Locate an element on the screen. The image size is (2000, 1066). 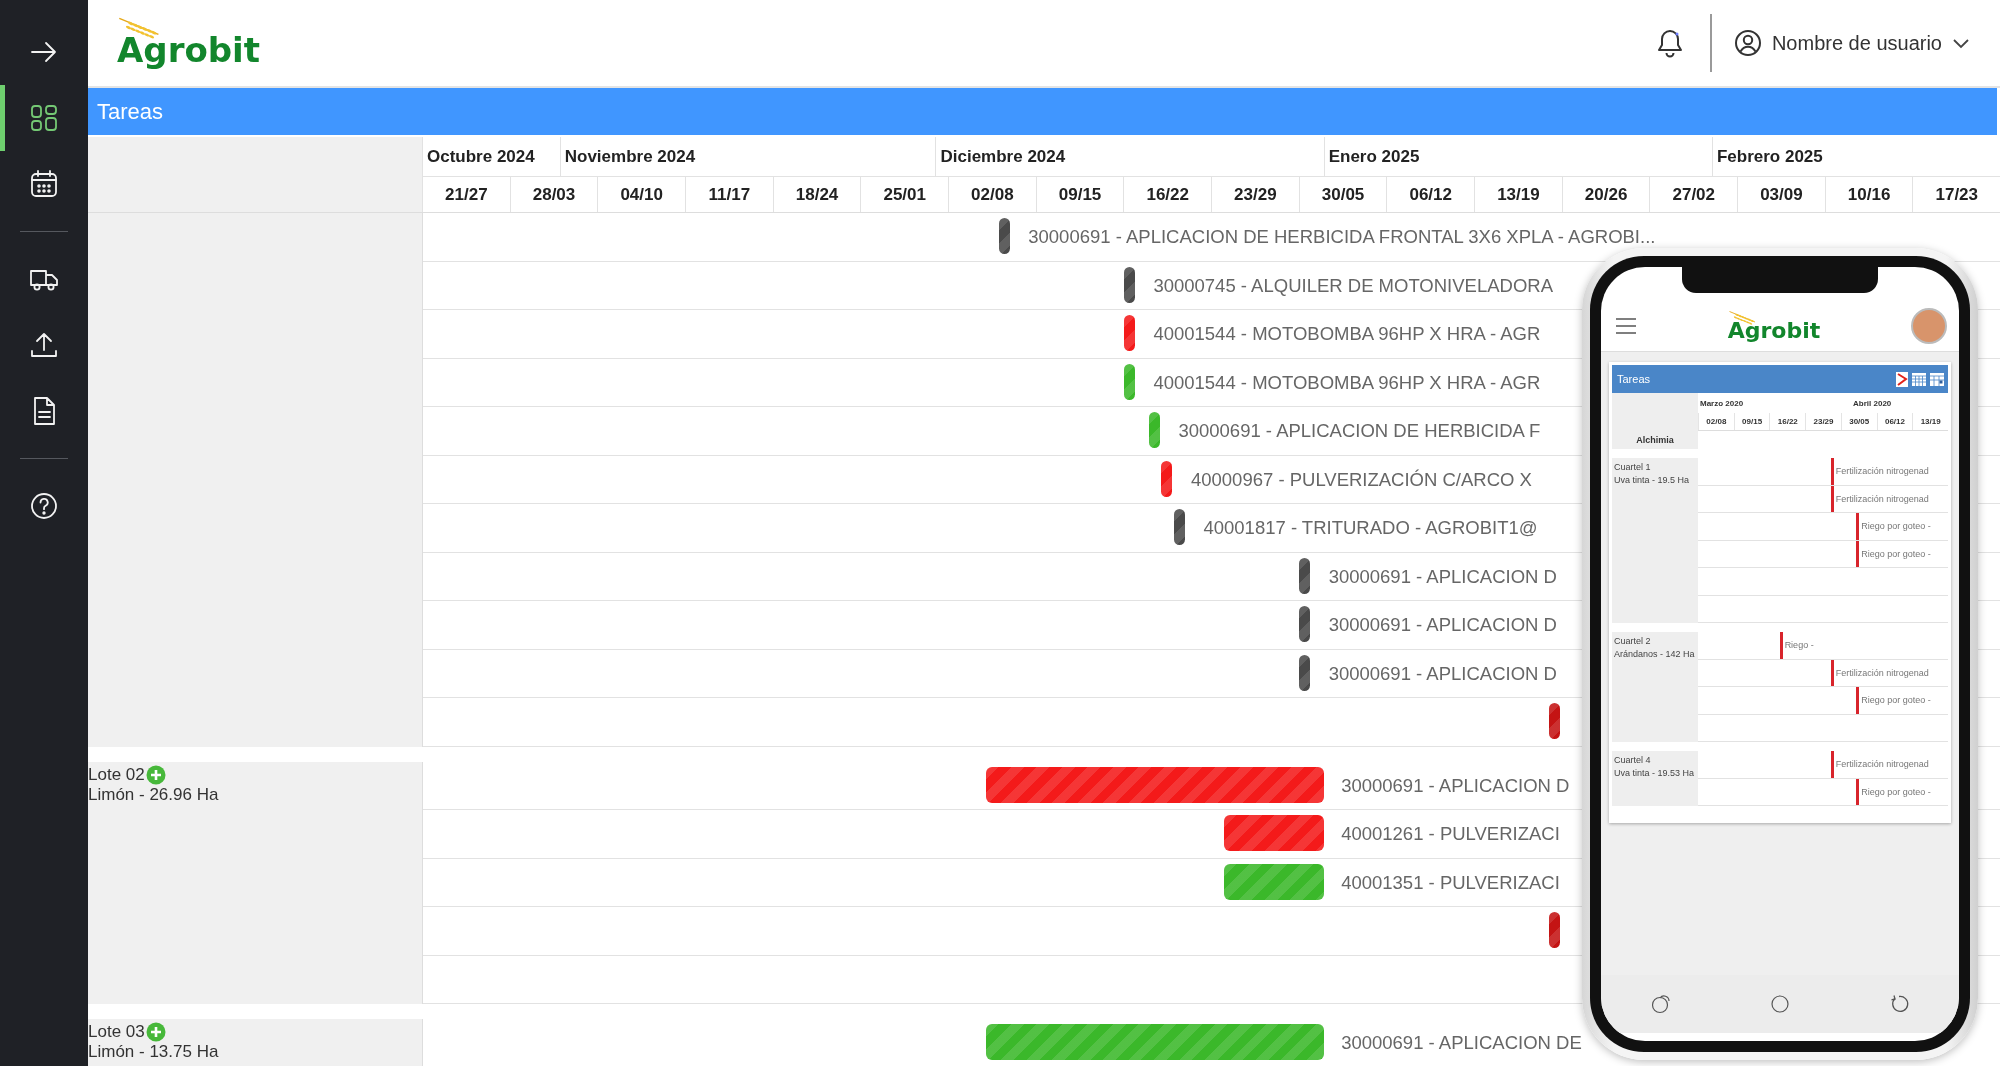
user-icon is located at coordinates (1747, 43).